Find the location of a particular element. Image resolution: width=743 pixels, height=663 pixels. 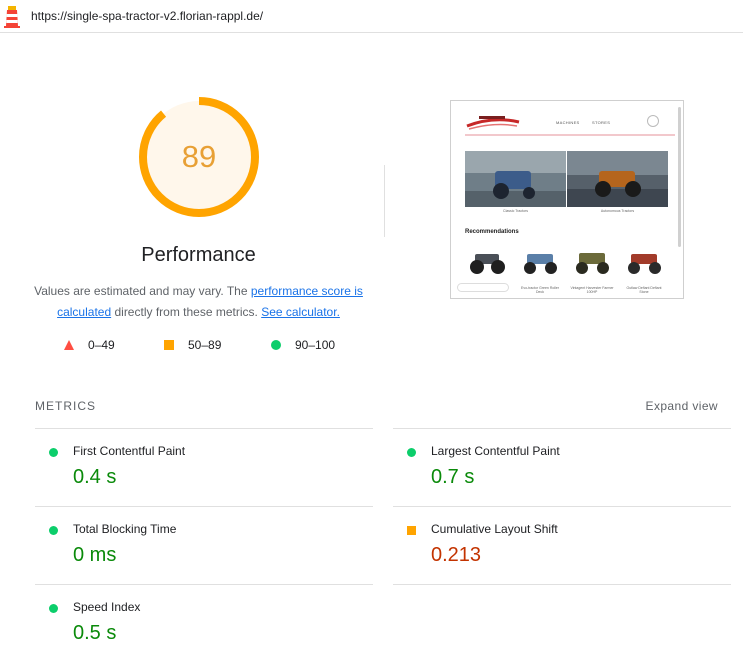

cart-icon is located at coordinates (653, 121).